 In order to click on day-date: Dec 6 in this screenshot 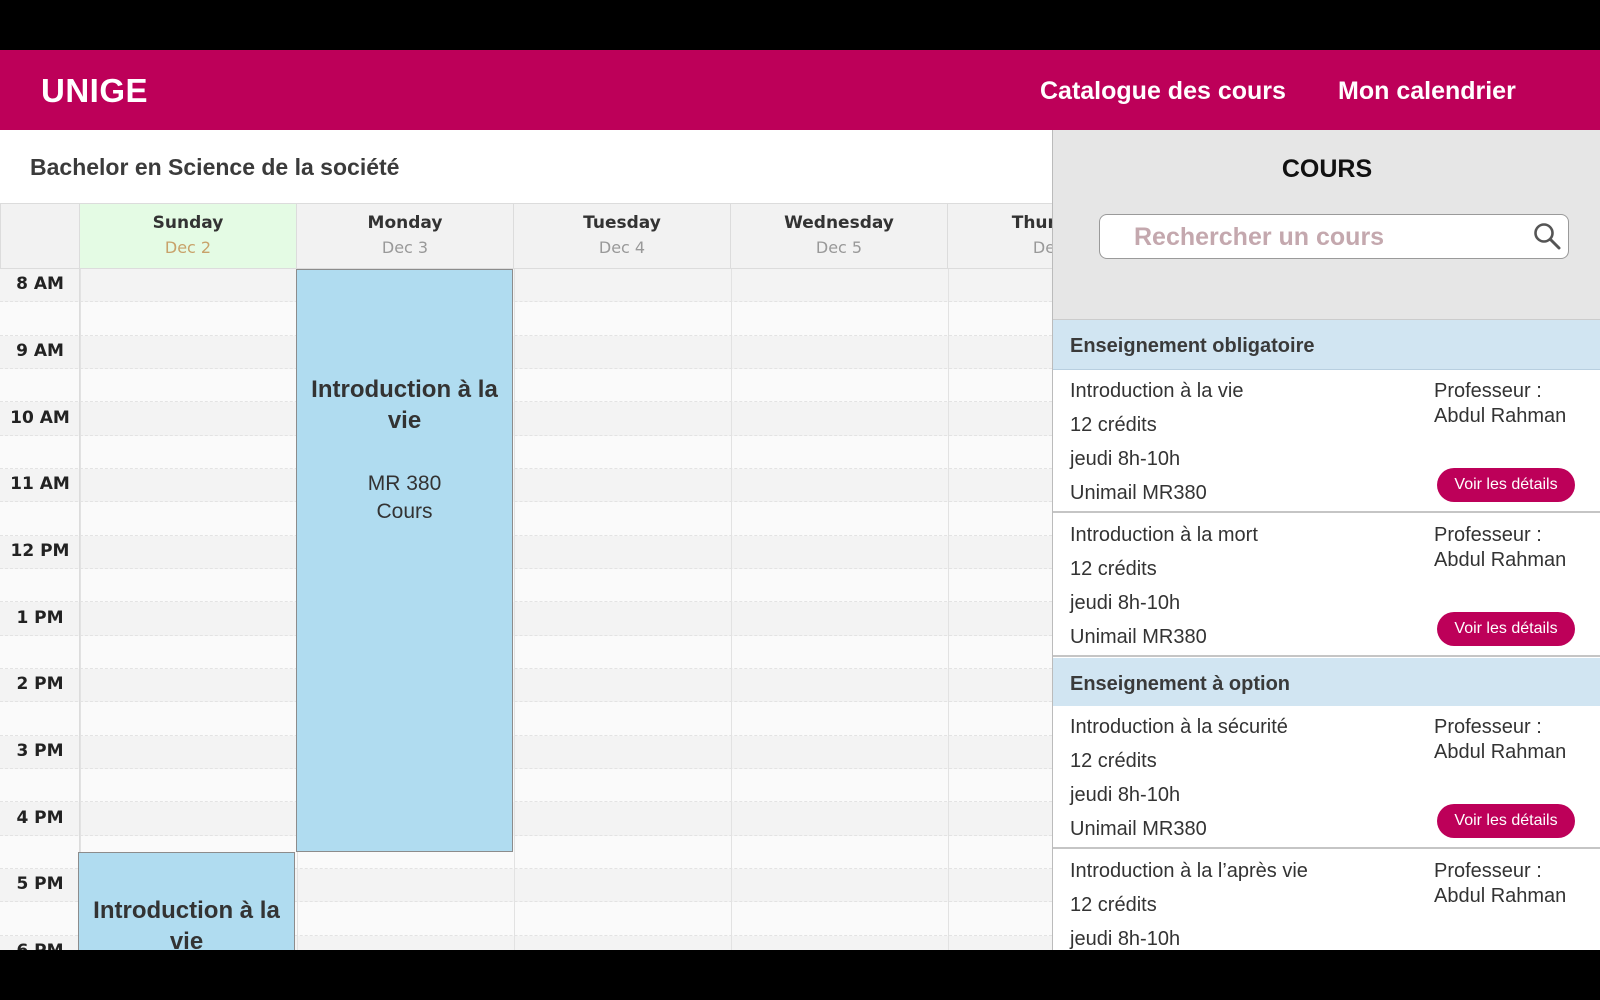, I will do `click(1042, 247)`.